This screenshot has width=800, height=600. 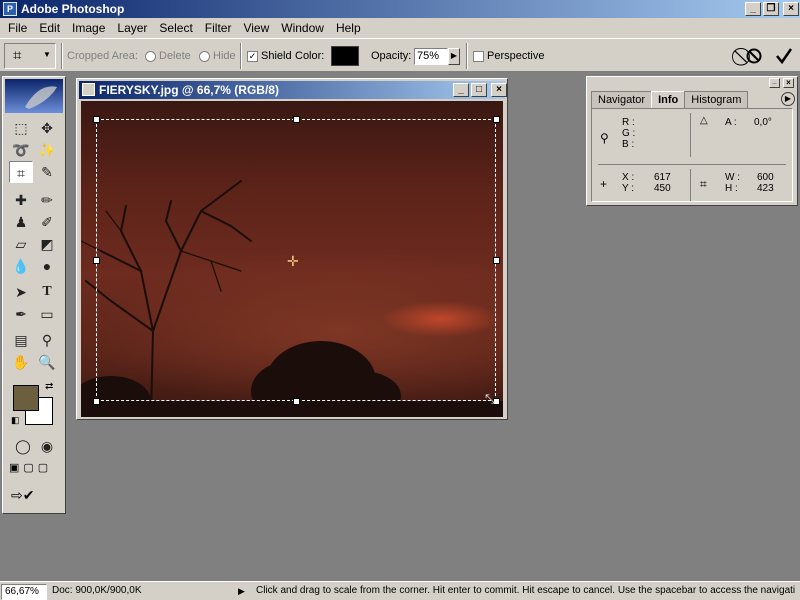 What do you see at coordinates (604, 184) in the screenshot?
I see `crosshair-icon: +` at bounding box center [604, 184].